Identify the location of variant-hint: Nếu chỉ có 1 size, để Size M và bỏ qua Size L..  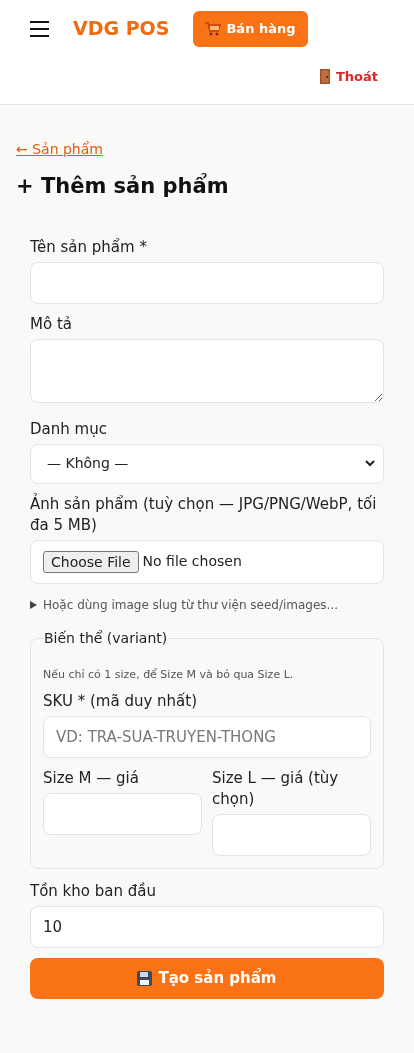
(169, 674).